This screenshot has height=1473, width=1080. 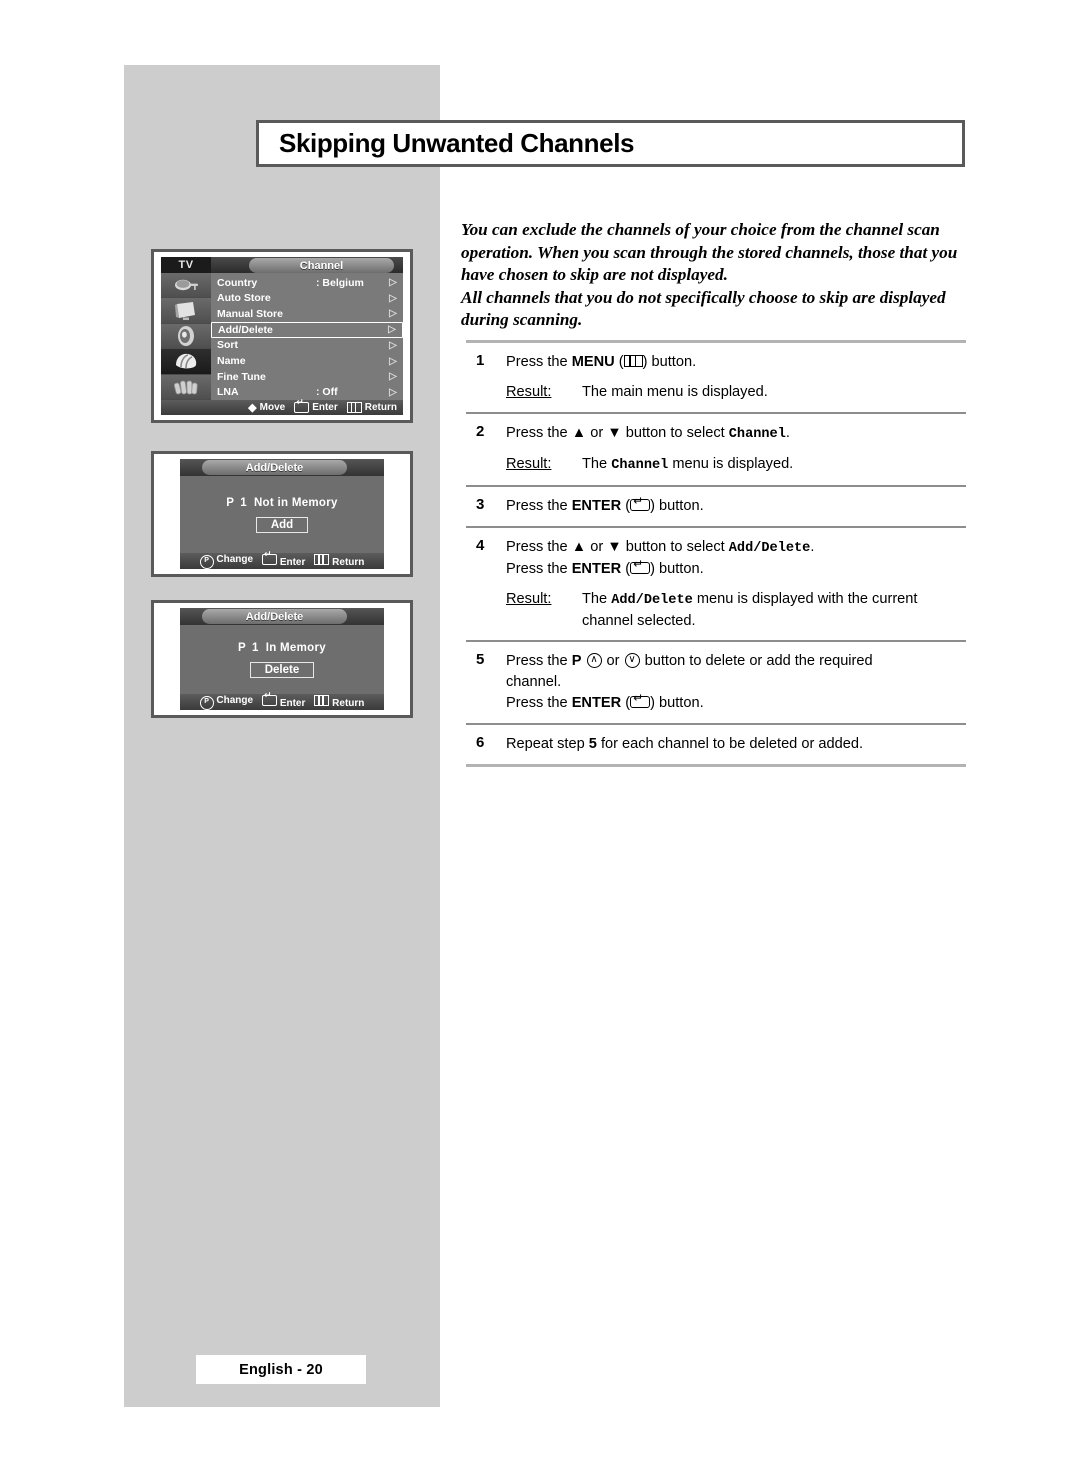 I want to click on osd-channel-status: P1 Not in Memory, so click(x=281, y=503).